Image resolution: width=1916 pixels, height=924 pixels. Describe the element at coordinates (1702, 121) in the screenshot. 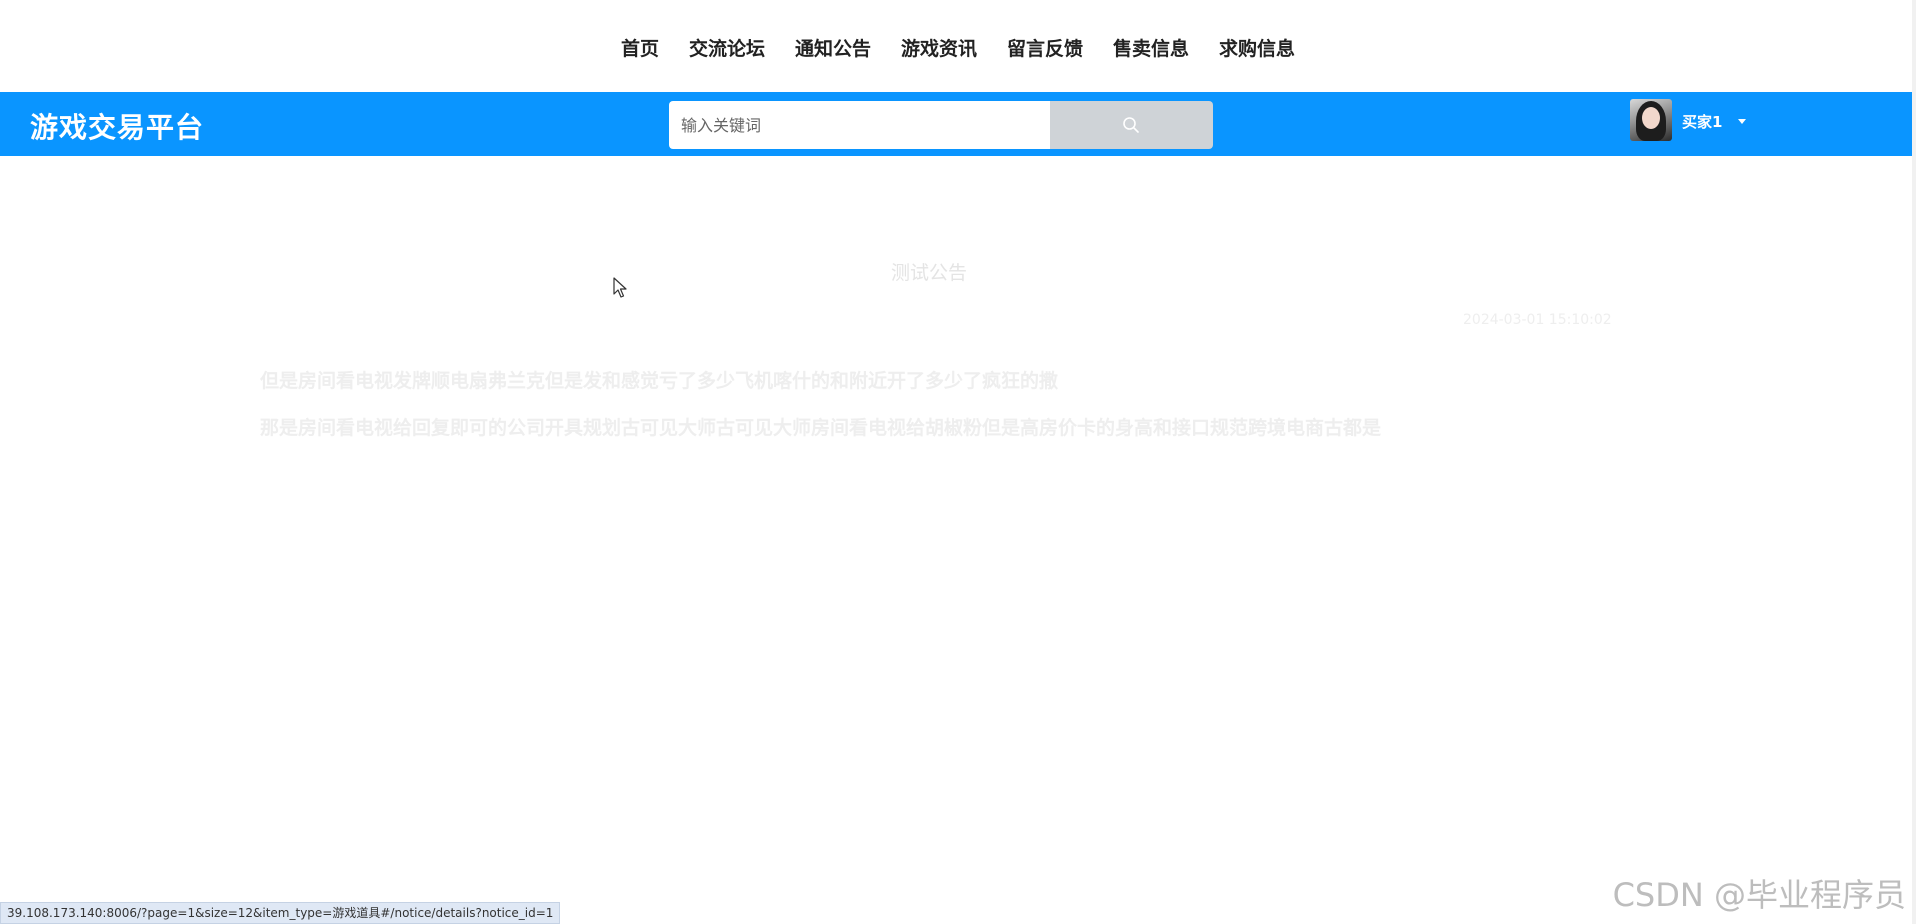

I see `user-name: 买家1` at that location.